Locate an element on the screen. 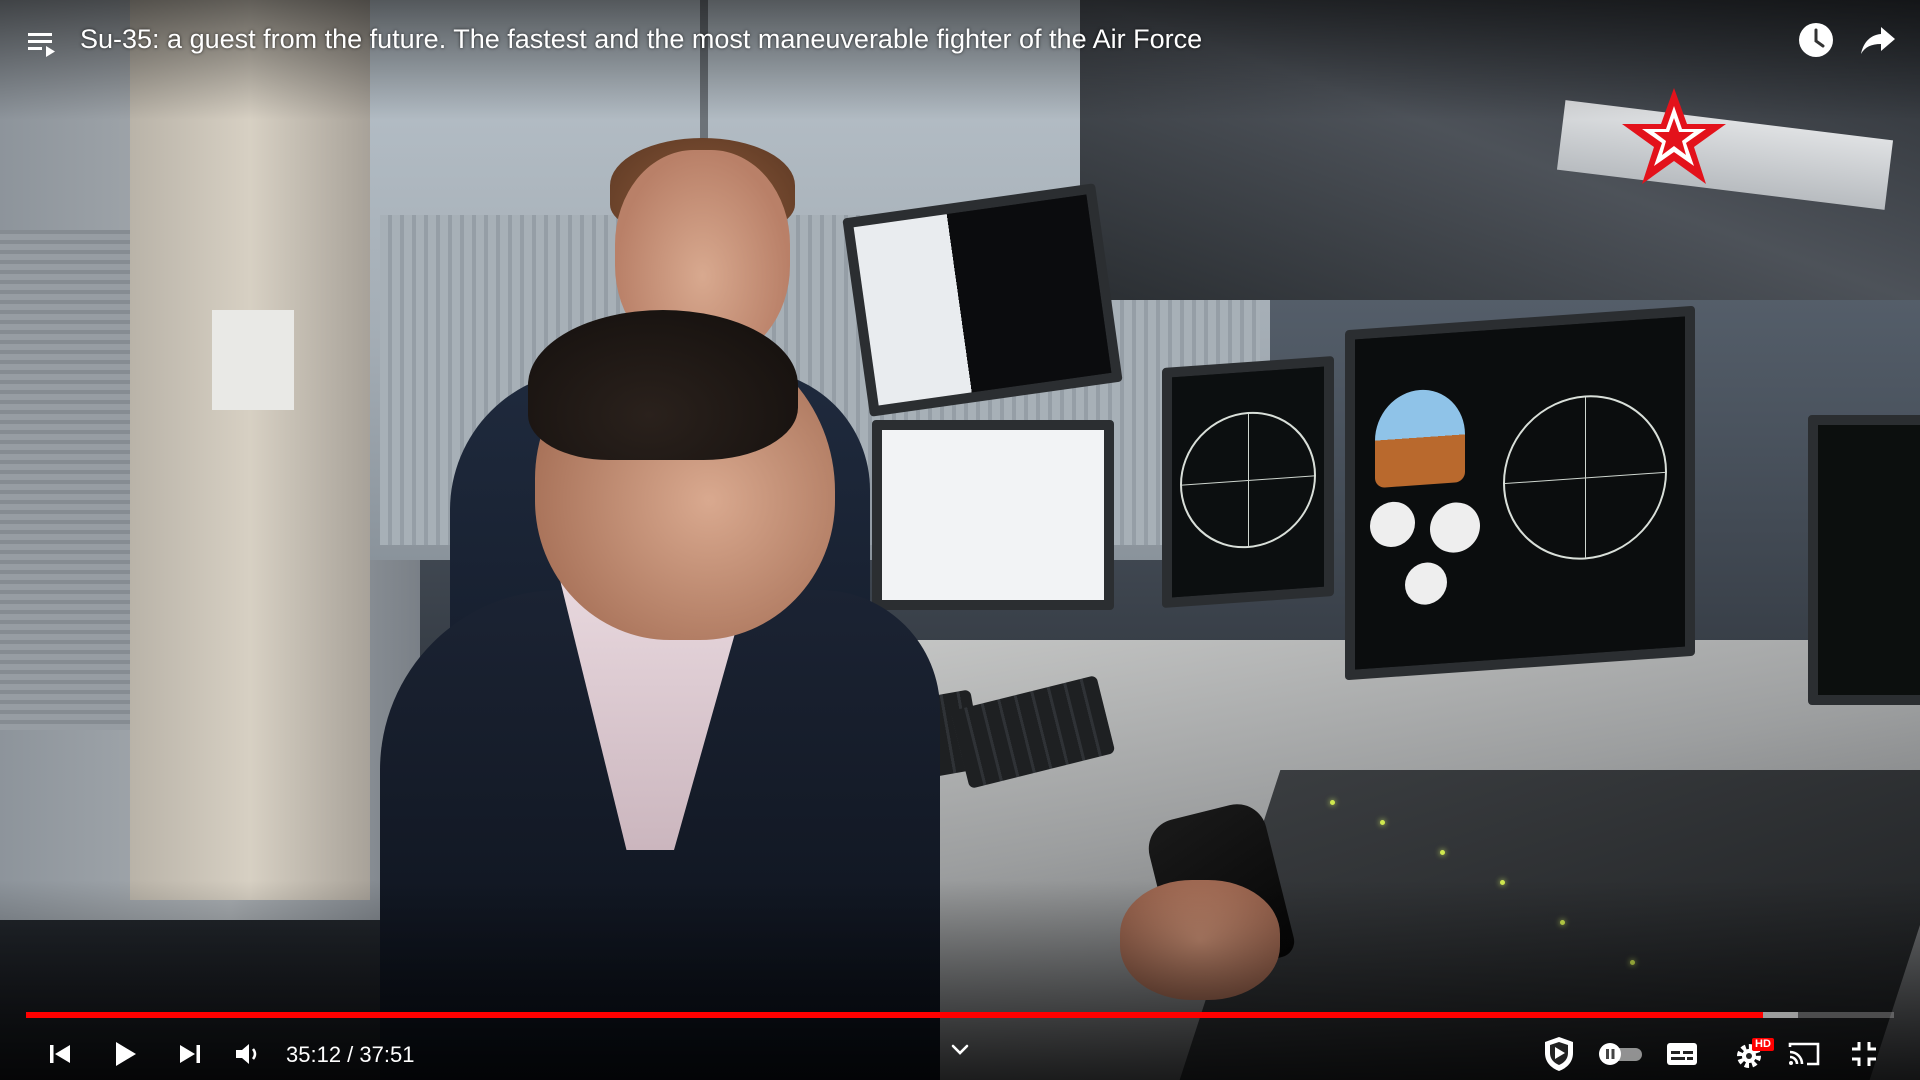 This screenshot has width=1920, height=1080. volume-icon is located at coordinates (246, 1054).